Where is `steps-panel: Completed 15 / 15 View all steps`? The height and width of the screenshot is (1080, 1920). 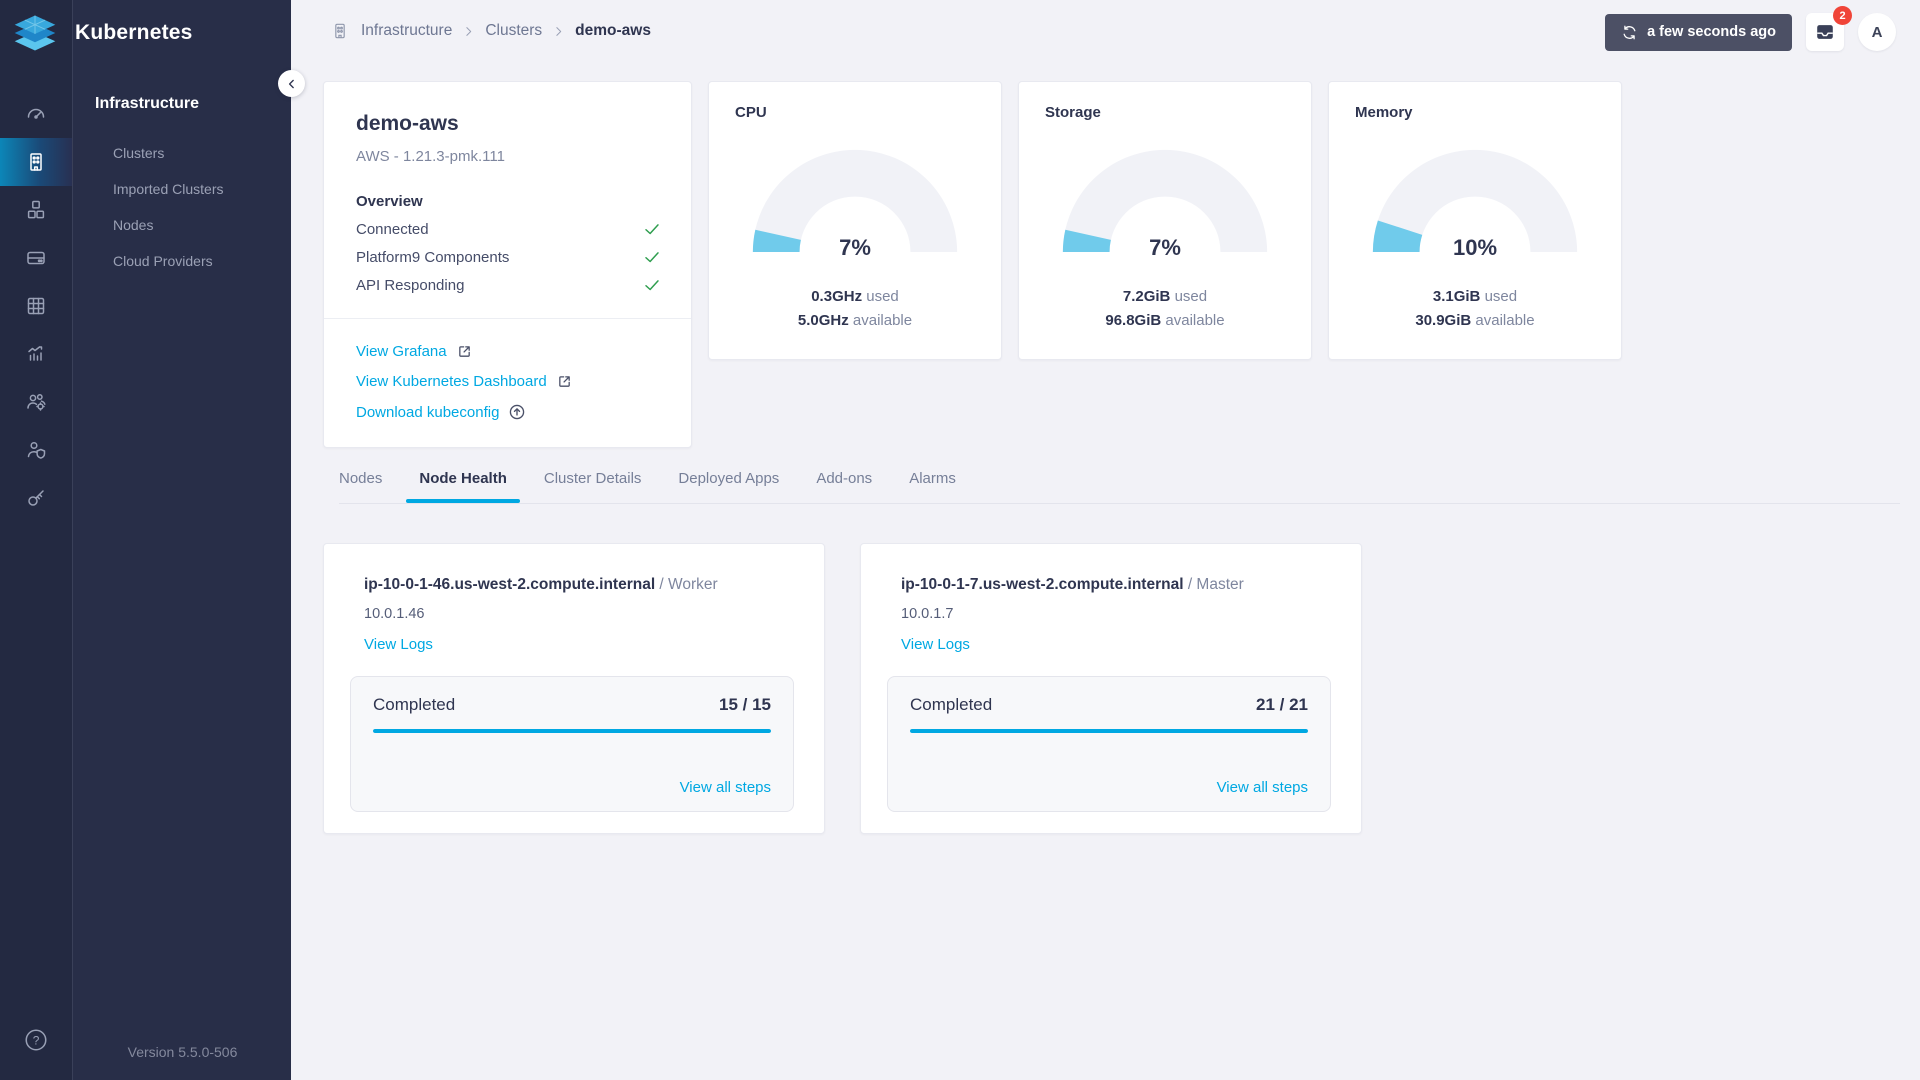
steps-panel: Completed 15 / 15 View all steps is located at coordinates (572, 744).